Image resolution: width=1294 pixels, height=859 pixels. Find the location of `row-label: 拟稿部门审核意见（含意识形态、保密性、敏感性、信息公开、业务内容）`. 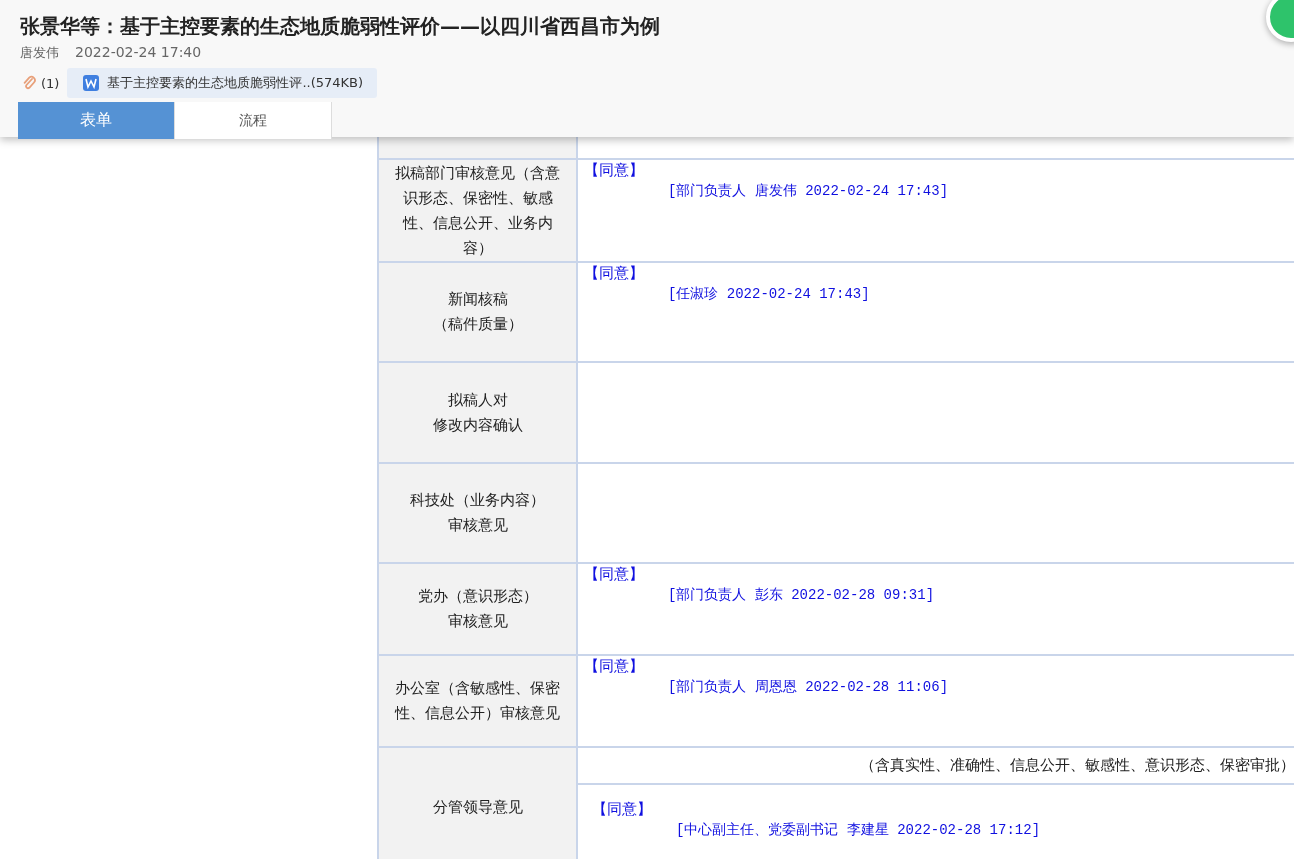

row-label: 拟稿部门审核意见（含意识形态、保密性、敏感性、信息公开、业务内容） is located at coordinates (477, 210).